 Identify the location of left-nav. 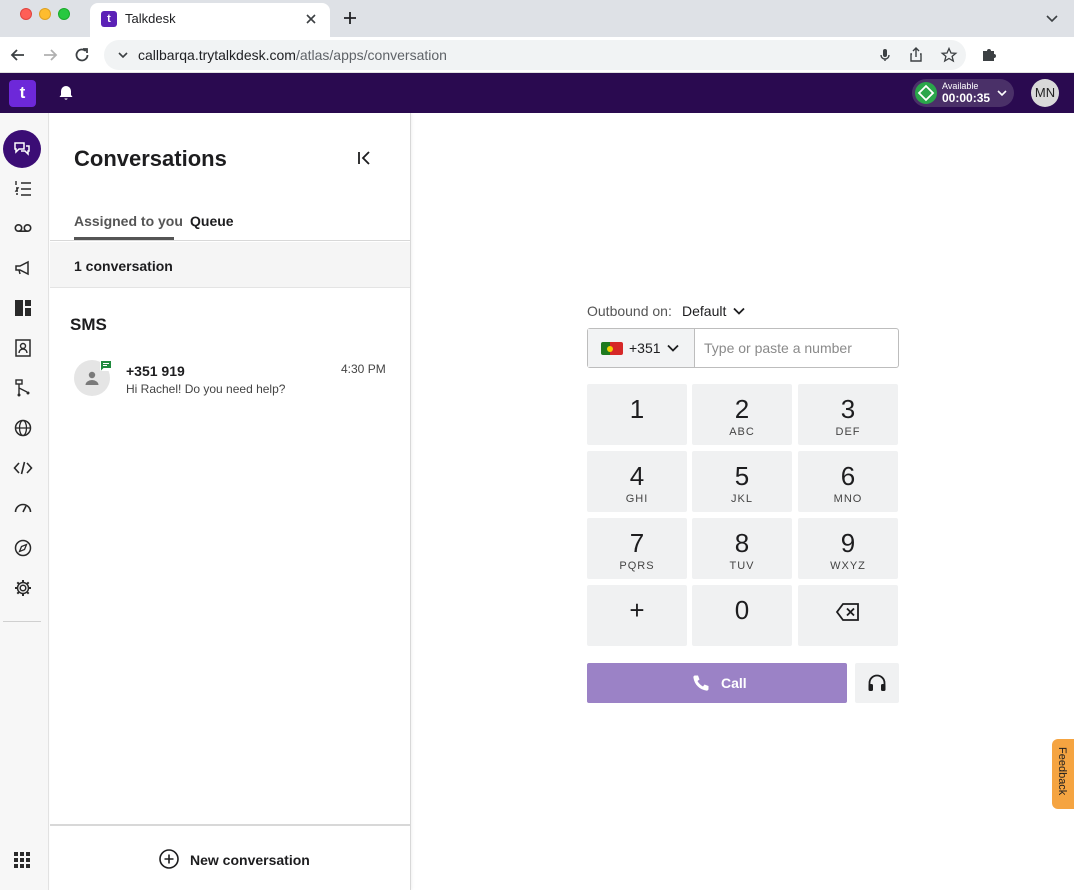
(24, 501).